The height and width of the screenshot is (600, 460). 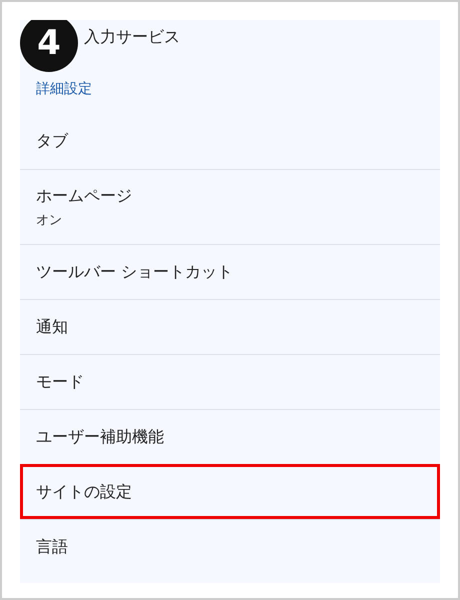 I want to click on settings-item: ツールバー ショートカット, so click(x=230, y=271).